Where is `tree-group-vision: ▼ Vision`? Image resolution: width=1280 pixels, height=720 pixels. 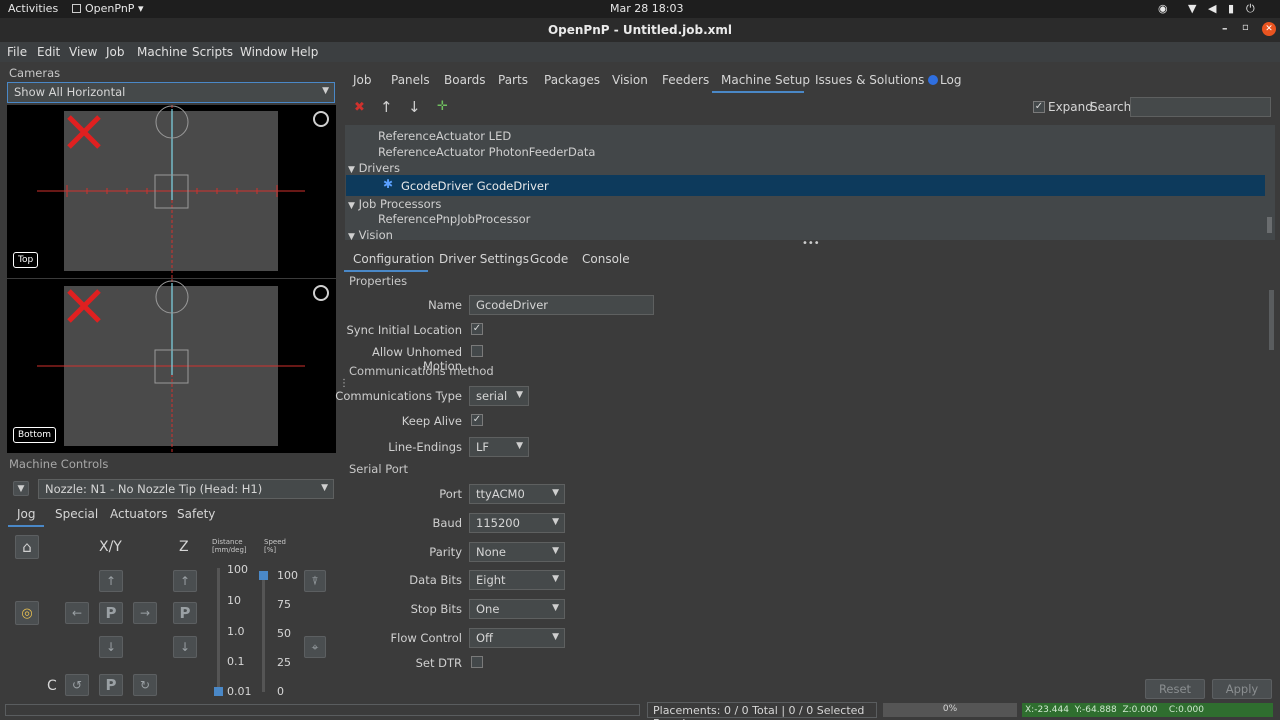
tree-group-vision: ▼ Vision is located at coordinates (370, 235).